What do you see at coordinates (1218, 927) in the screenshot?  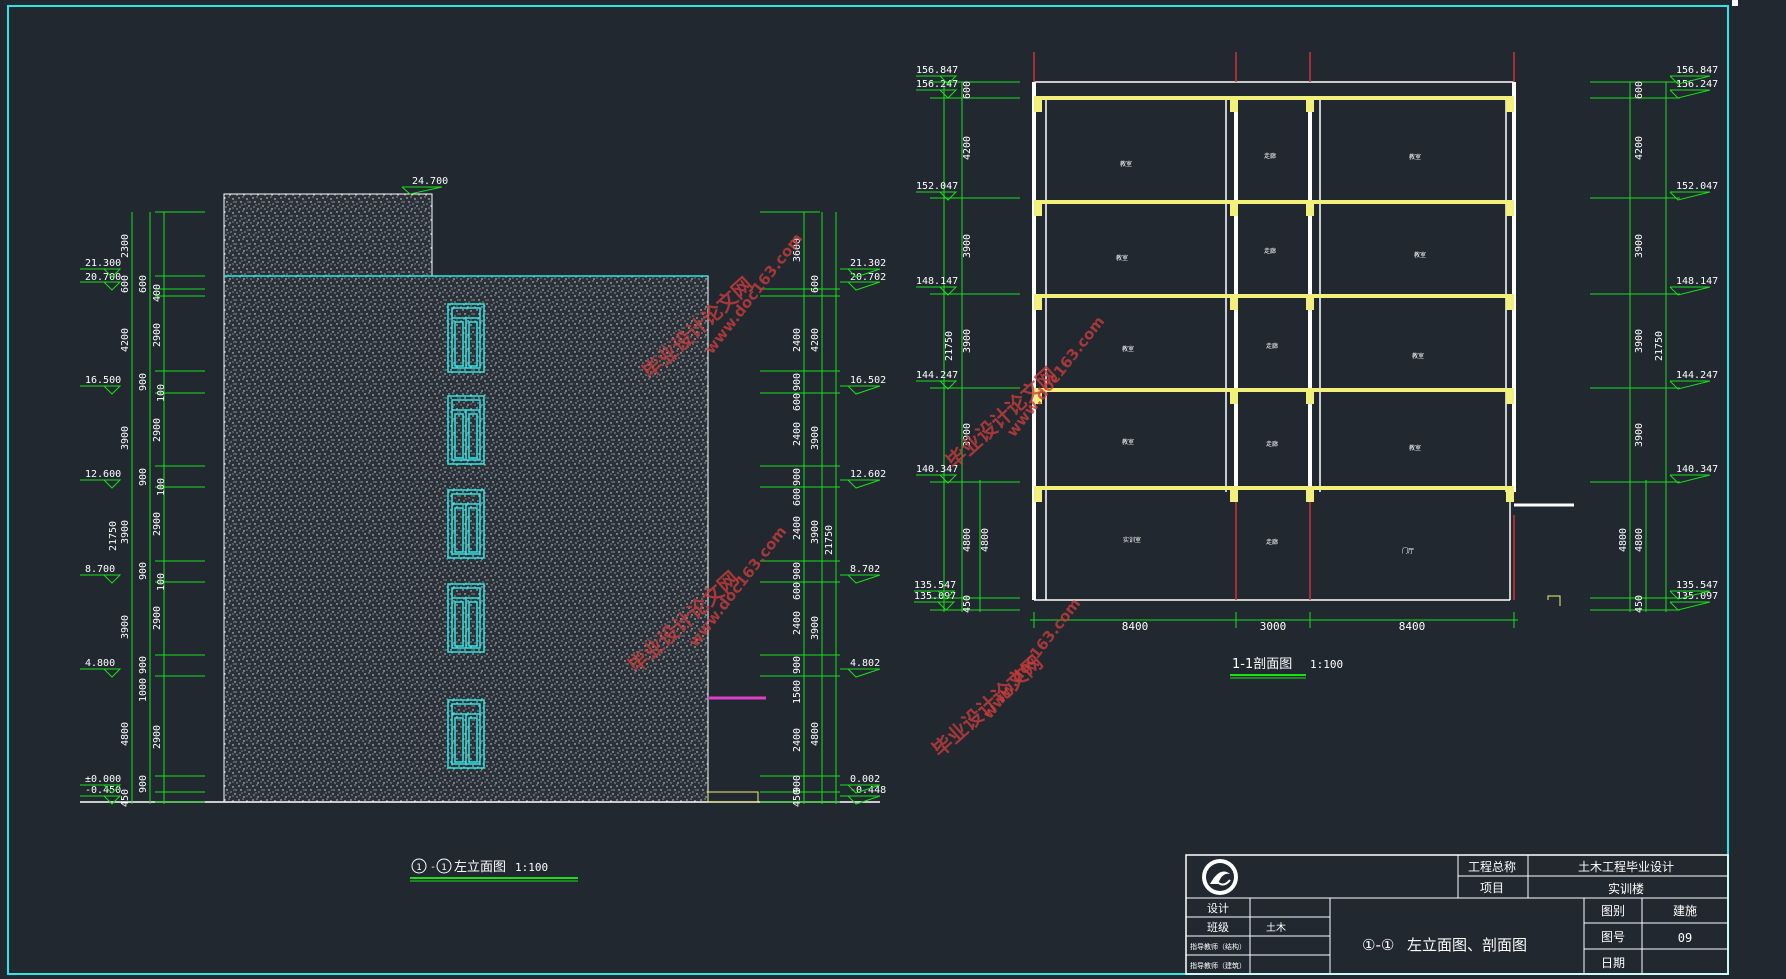 I see `class-label: 班级` at bounding box center [1218, 927].